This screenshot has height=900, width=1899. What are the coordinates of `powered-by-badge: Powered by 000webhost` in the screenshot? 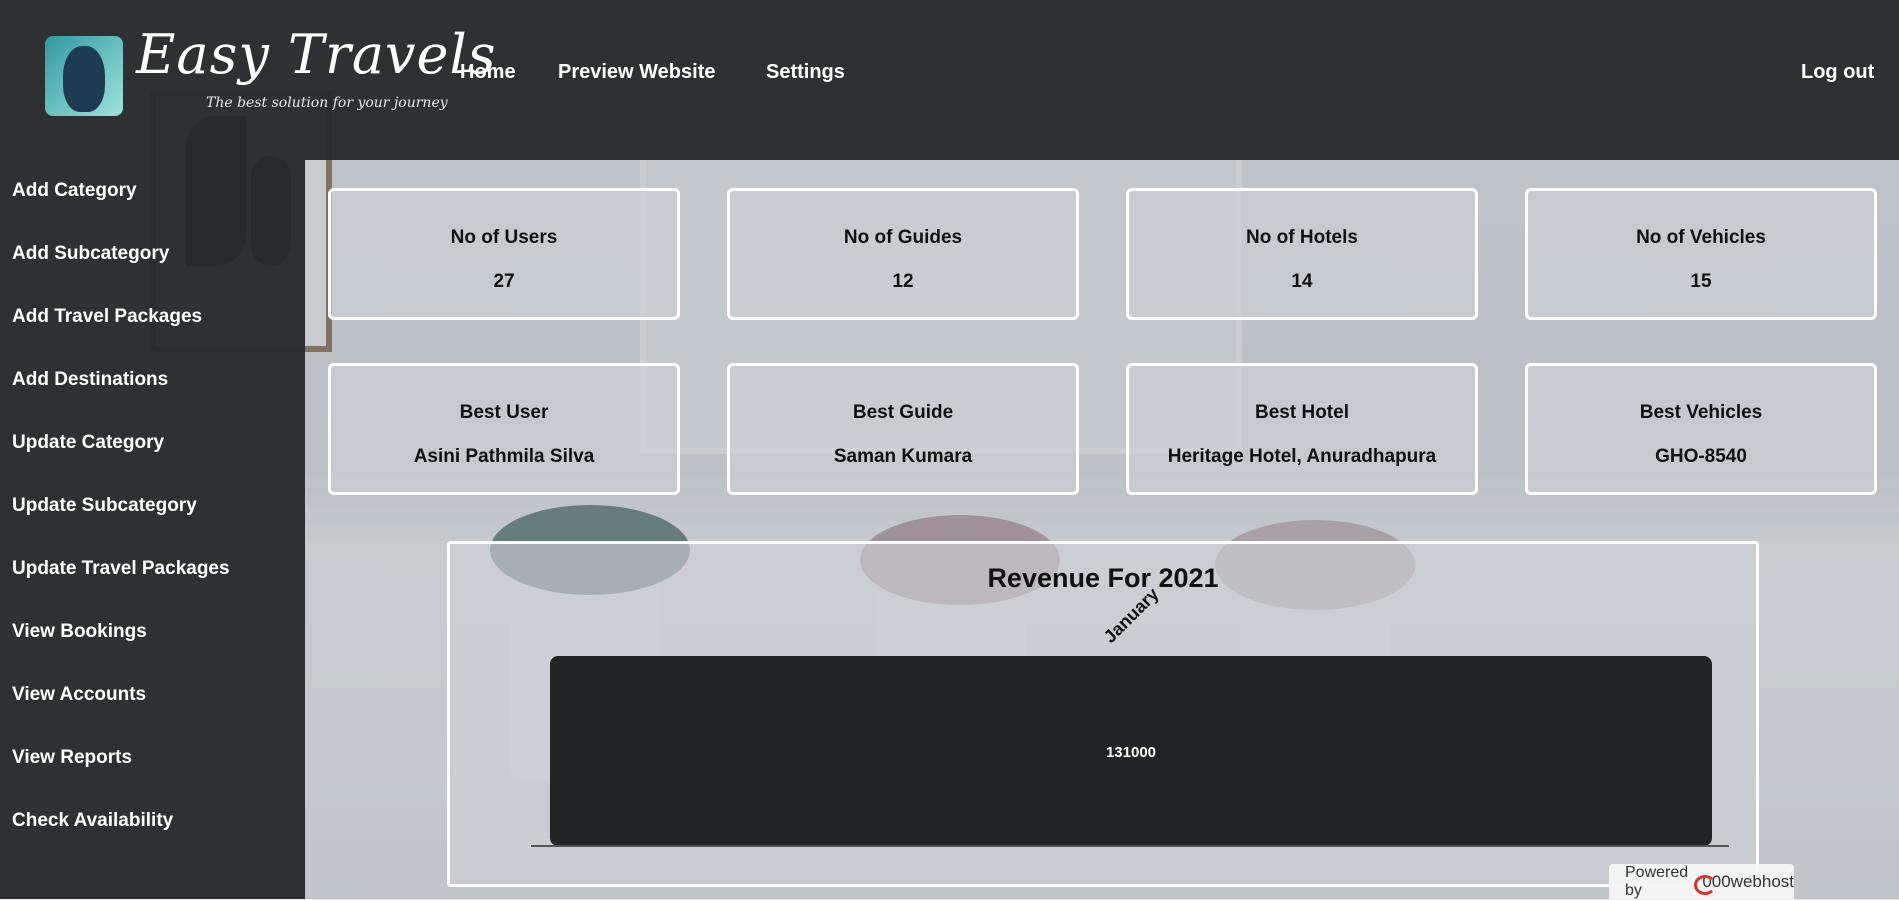 It's located at (1701, 881).